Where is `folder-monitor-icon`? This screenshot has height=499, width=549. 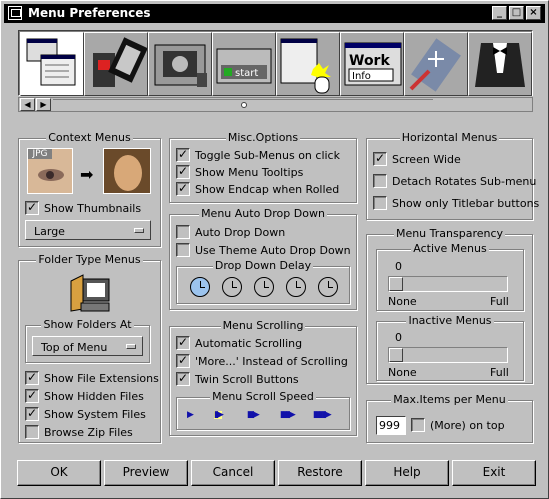
folder-monitor-icon is located at coordinates (90, 292).